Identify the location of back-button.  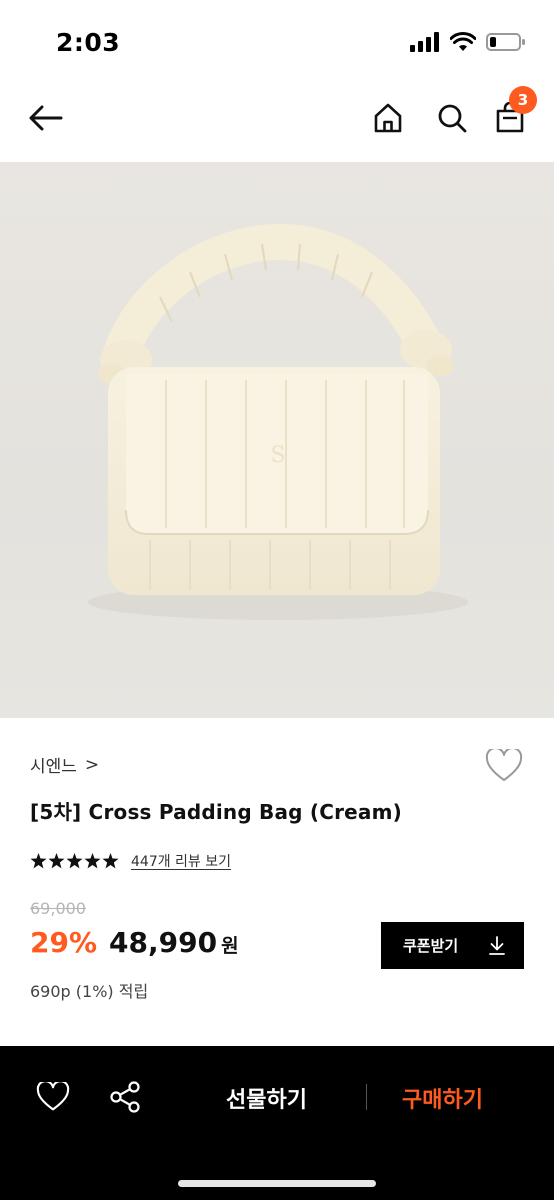
(45, 118).